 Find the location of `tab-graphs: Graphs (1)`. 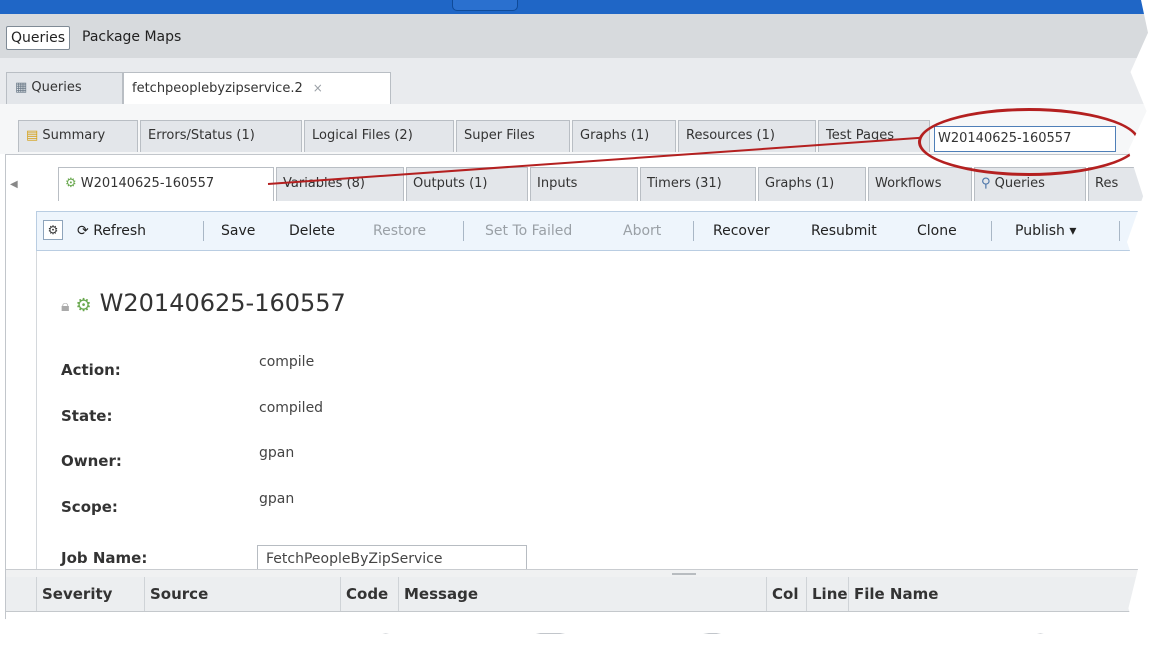

tab-graphs: Graphs (1) is located at coordinates (624, 136).